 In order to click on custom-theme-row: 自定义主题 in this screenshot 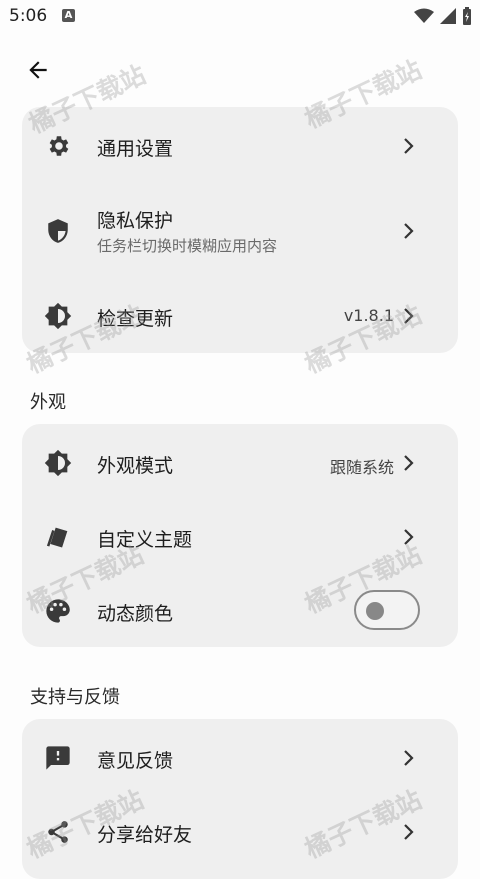, I will do `click(240, 537)`.